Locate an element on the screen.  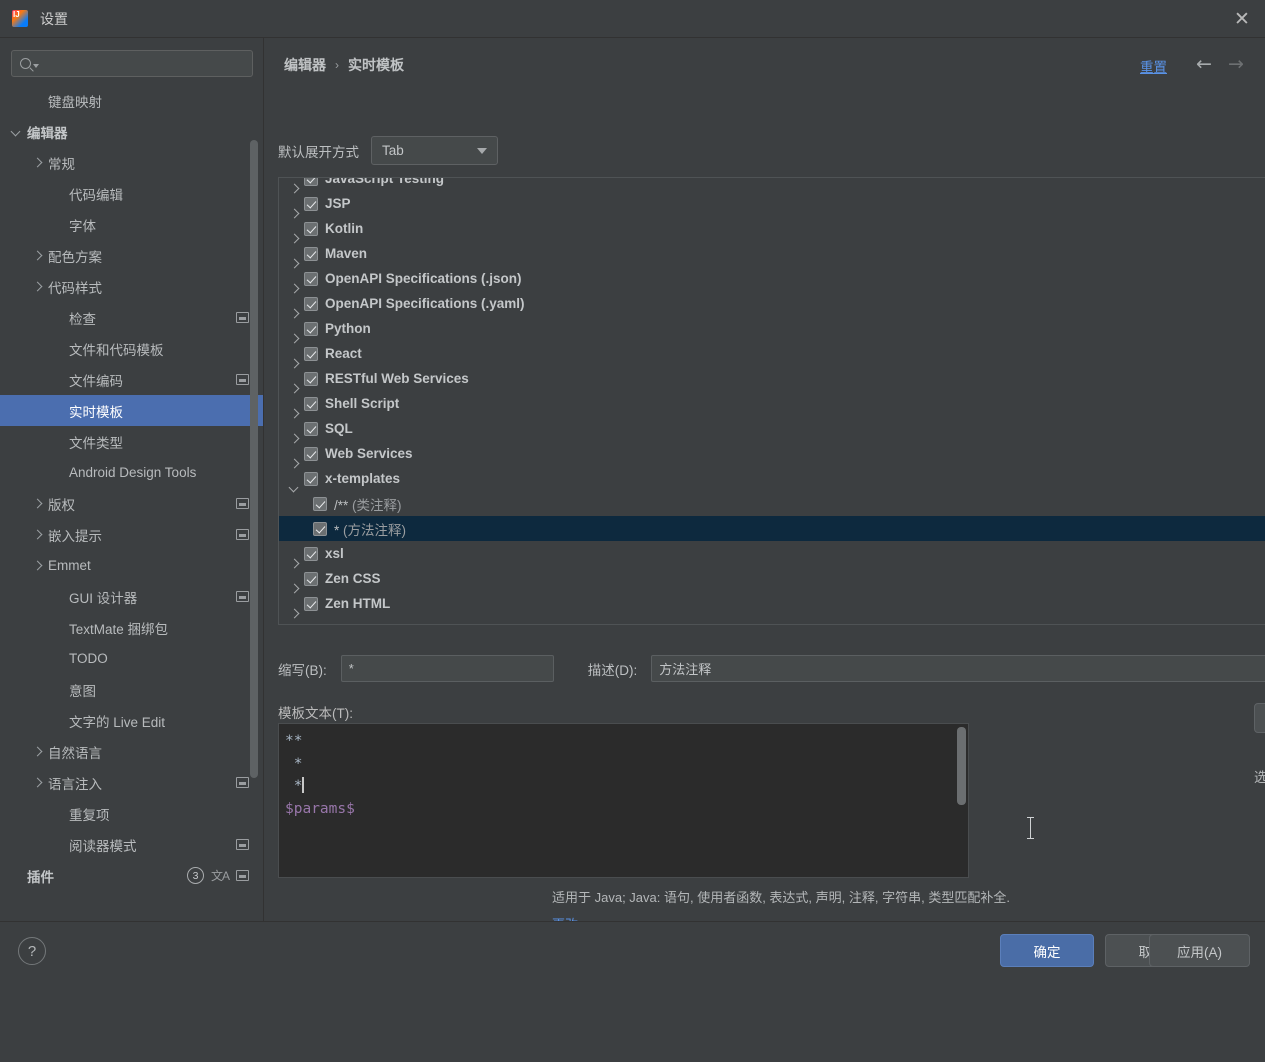
sidebar-item-21: 自然语言 is located at coordinates (131, 751).